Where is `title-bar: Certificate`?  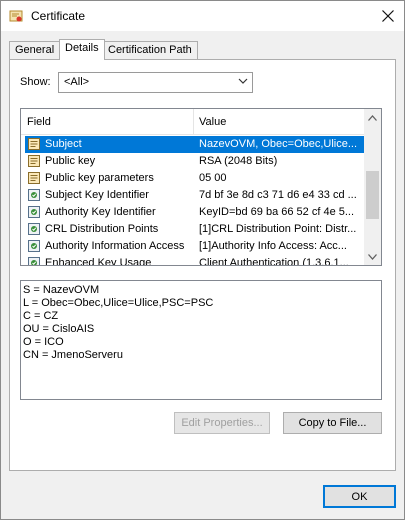 title-bar: Certificate is located at coordinates (202, 16).